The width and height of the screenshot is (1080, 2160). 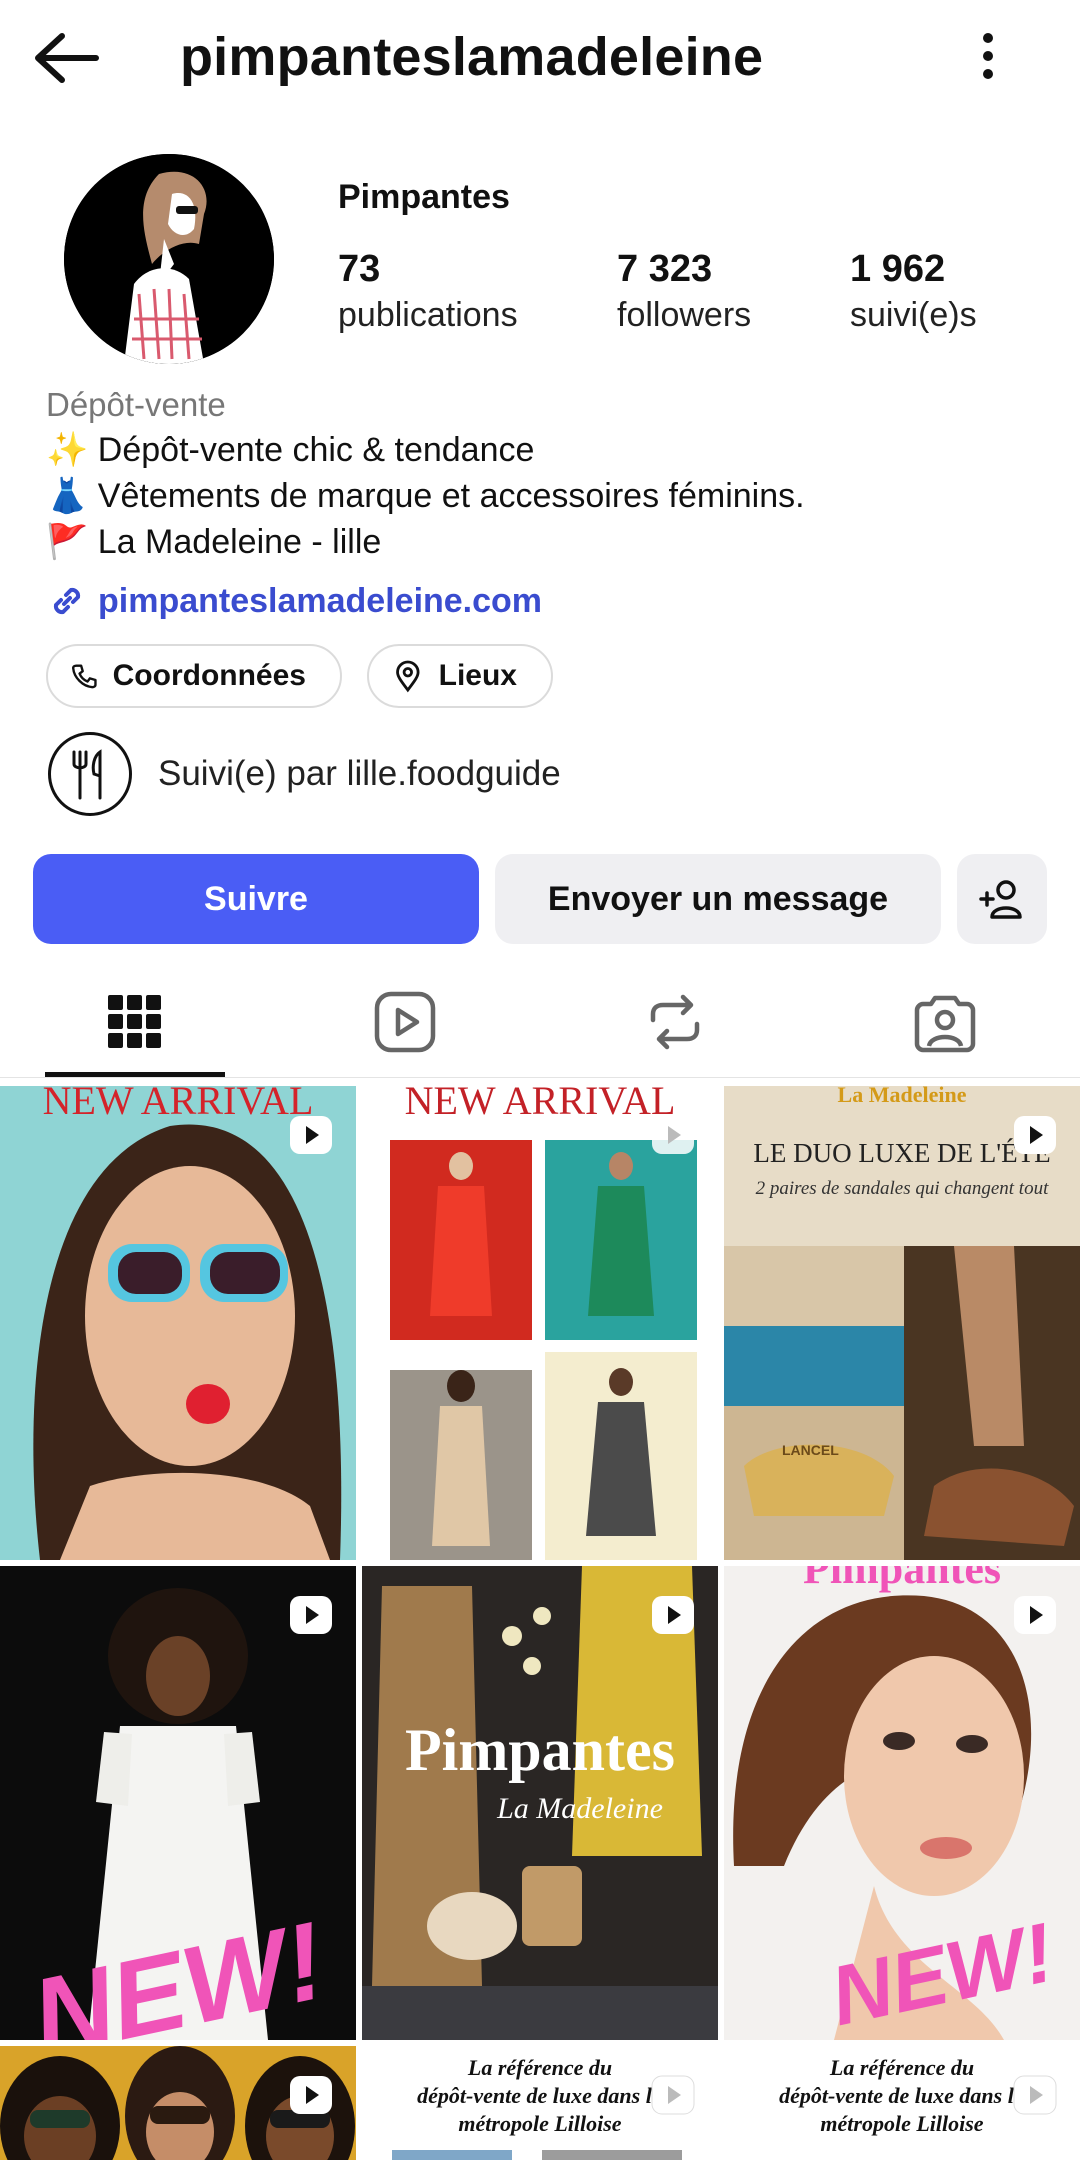 What do you see at coordinates (84, 676) in the screenshot?
I see `phone-icon` at bounding box center [84, 676].